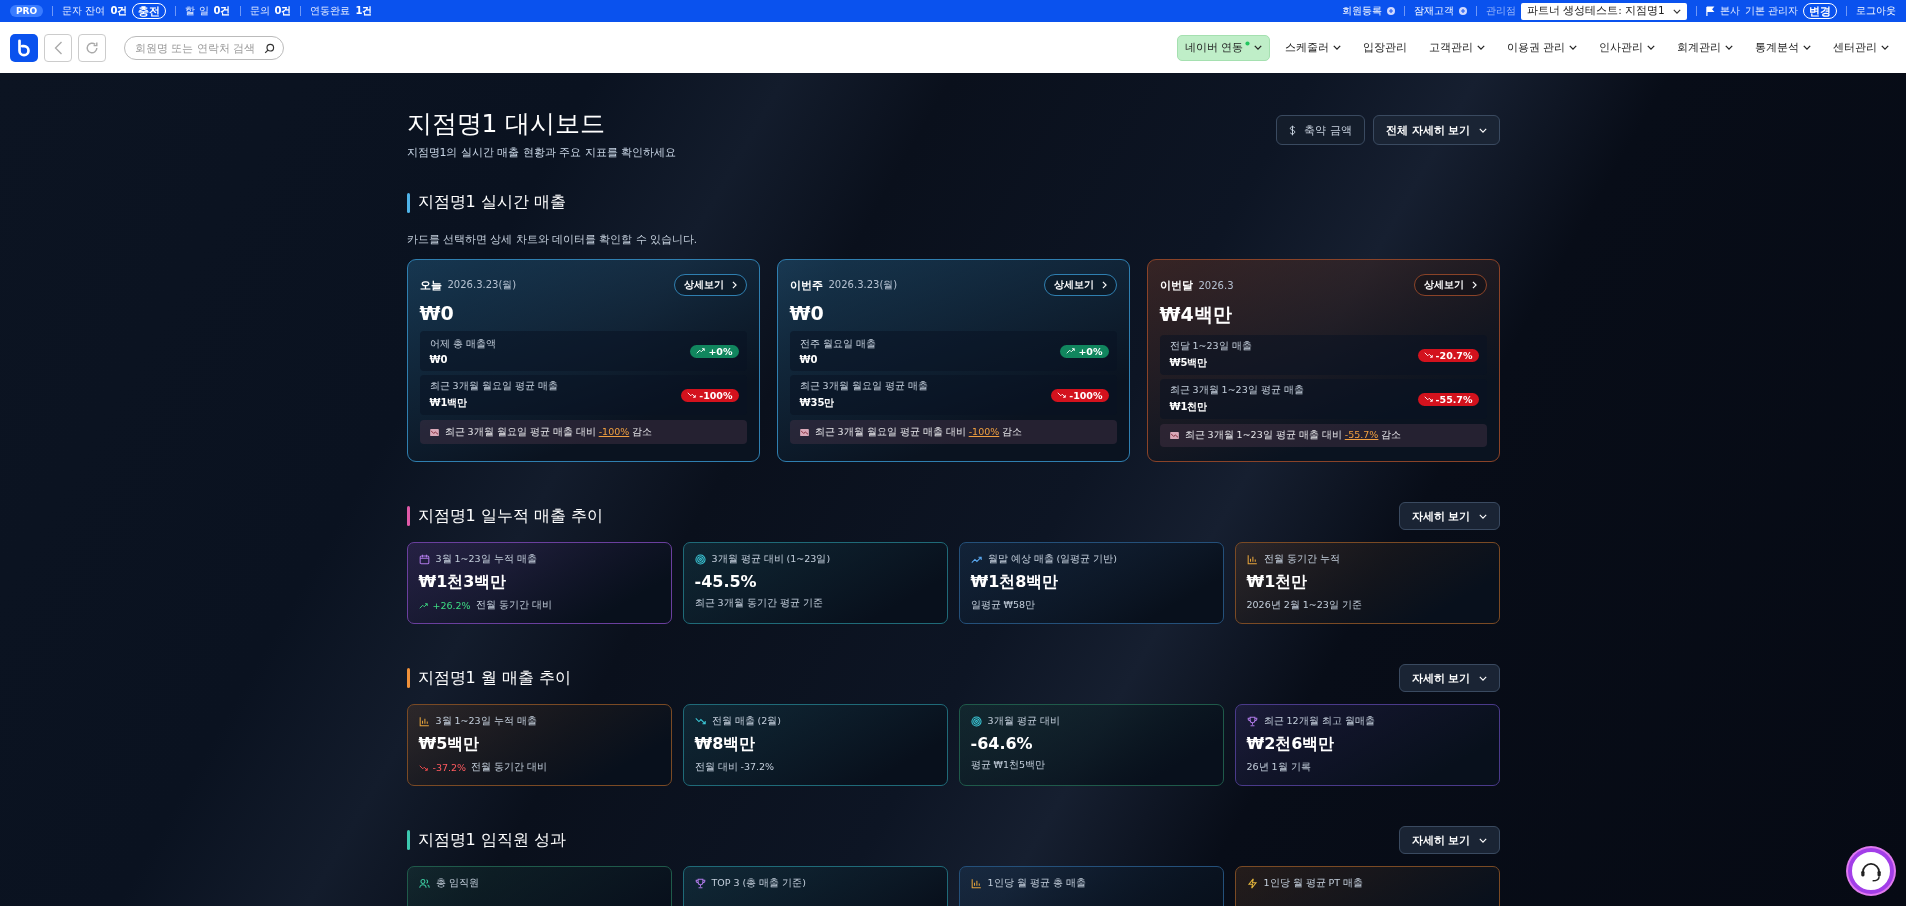 This screenshot has height=906, width=1906. Describe the element at coordinates (1313, 883) in the screenshot. I see `metric-label: 1인당 월 평균 PT 매출` at that location.